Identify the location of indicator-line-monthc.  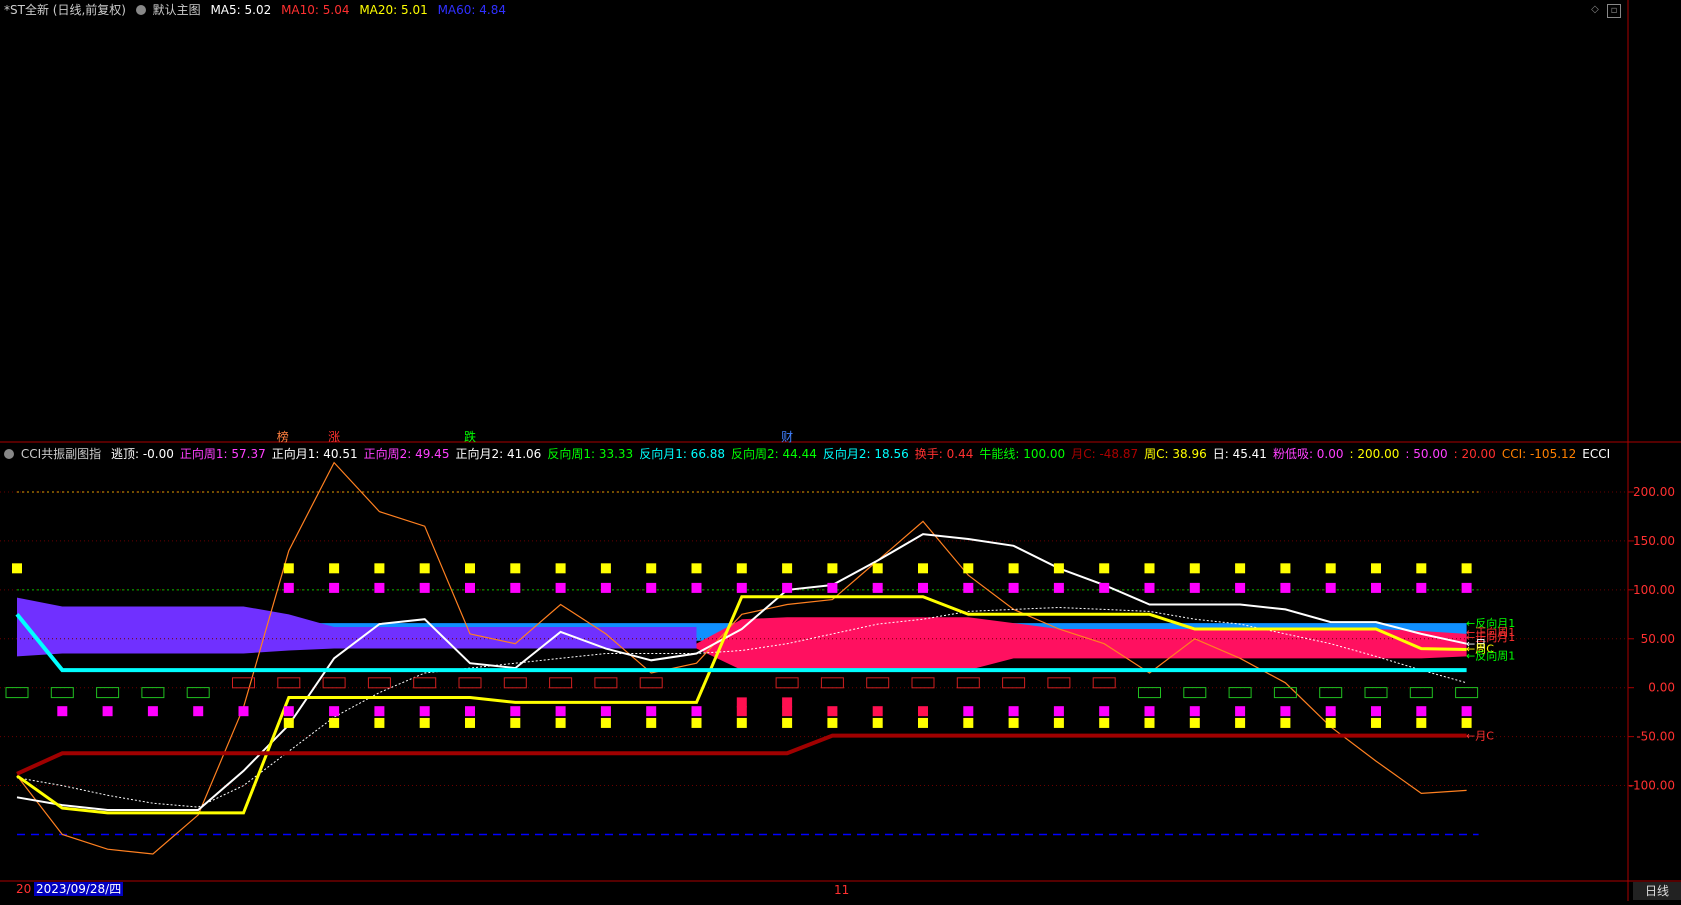
(741, 754).